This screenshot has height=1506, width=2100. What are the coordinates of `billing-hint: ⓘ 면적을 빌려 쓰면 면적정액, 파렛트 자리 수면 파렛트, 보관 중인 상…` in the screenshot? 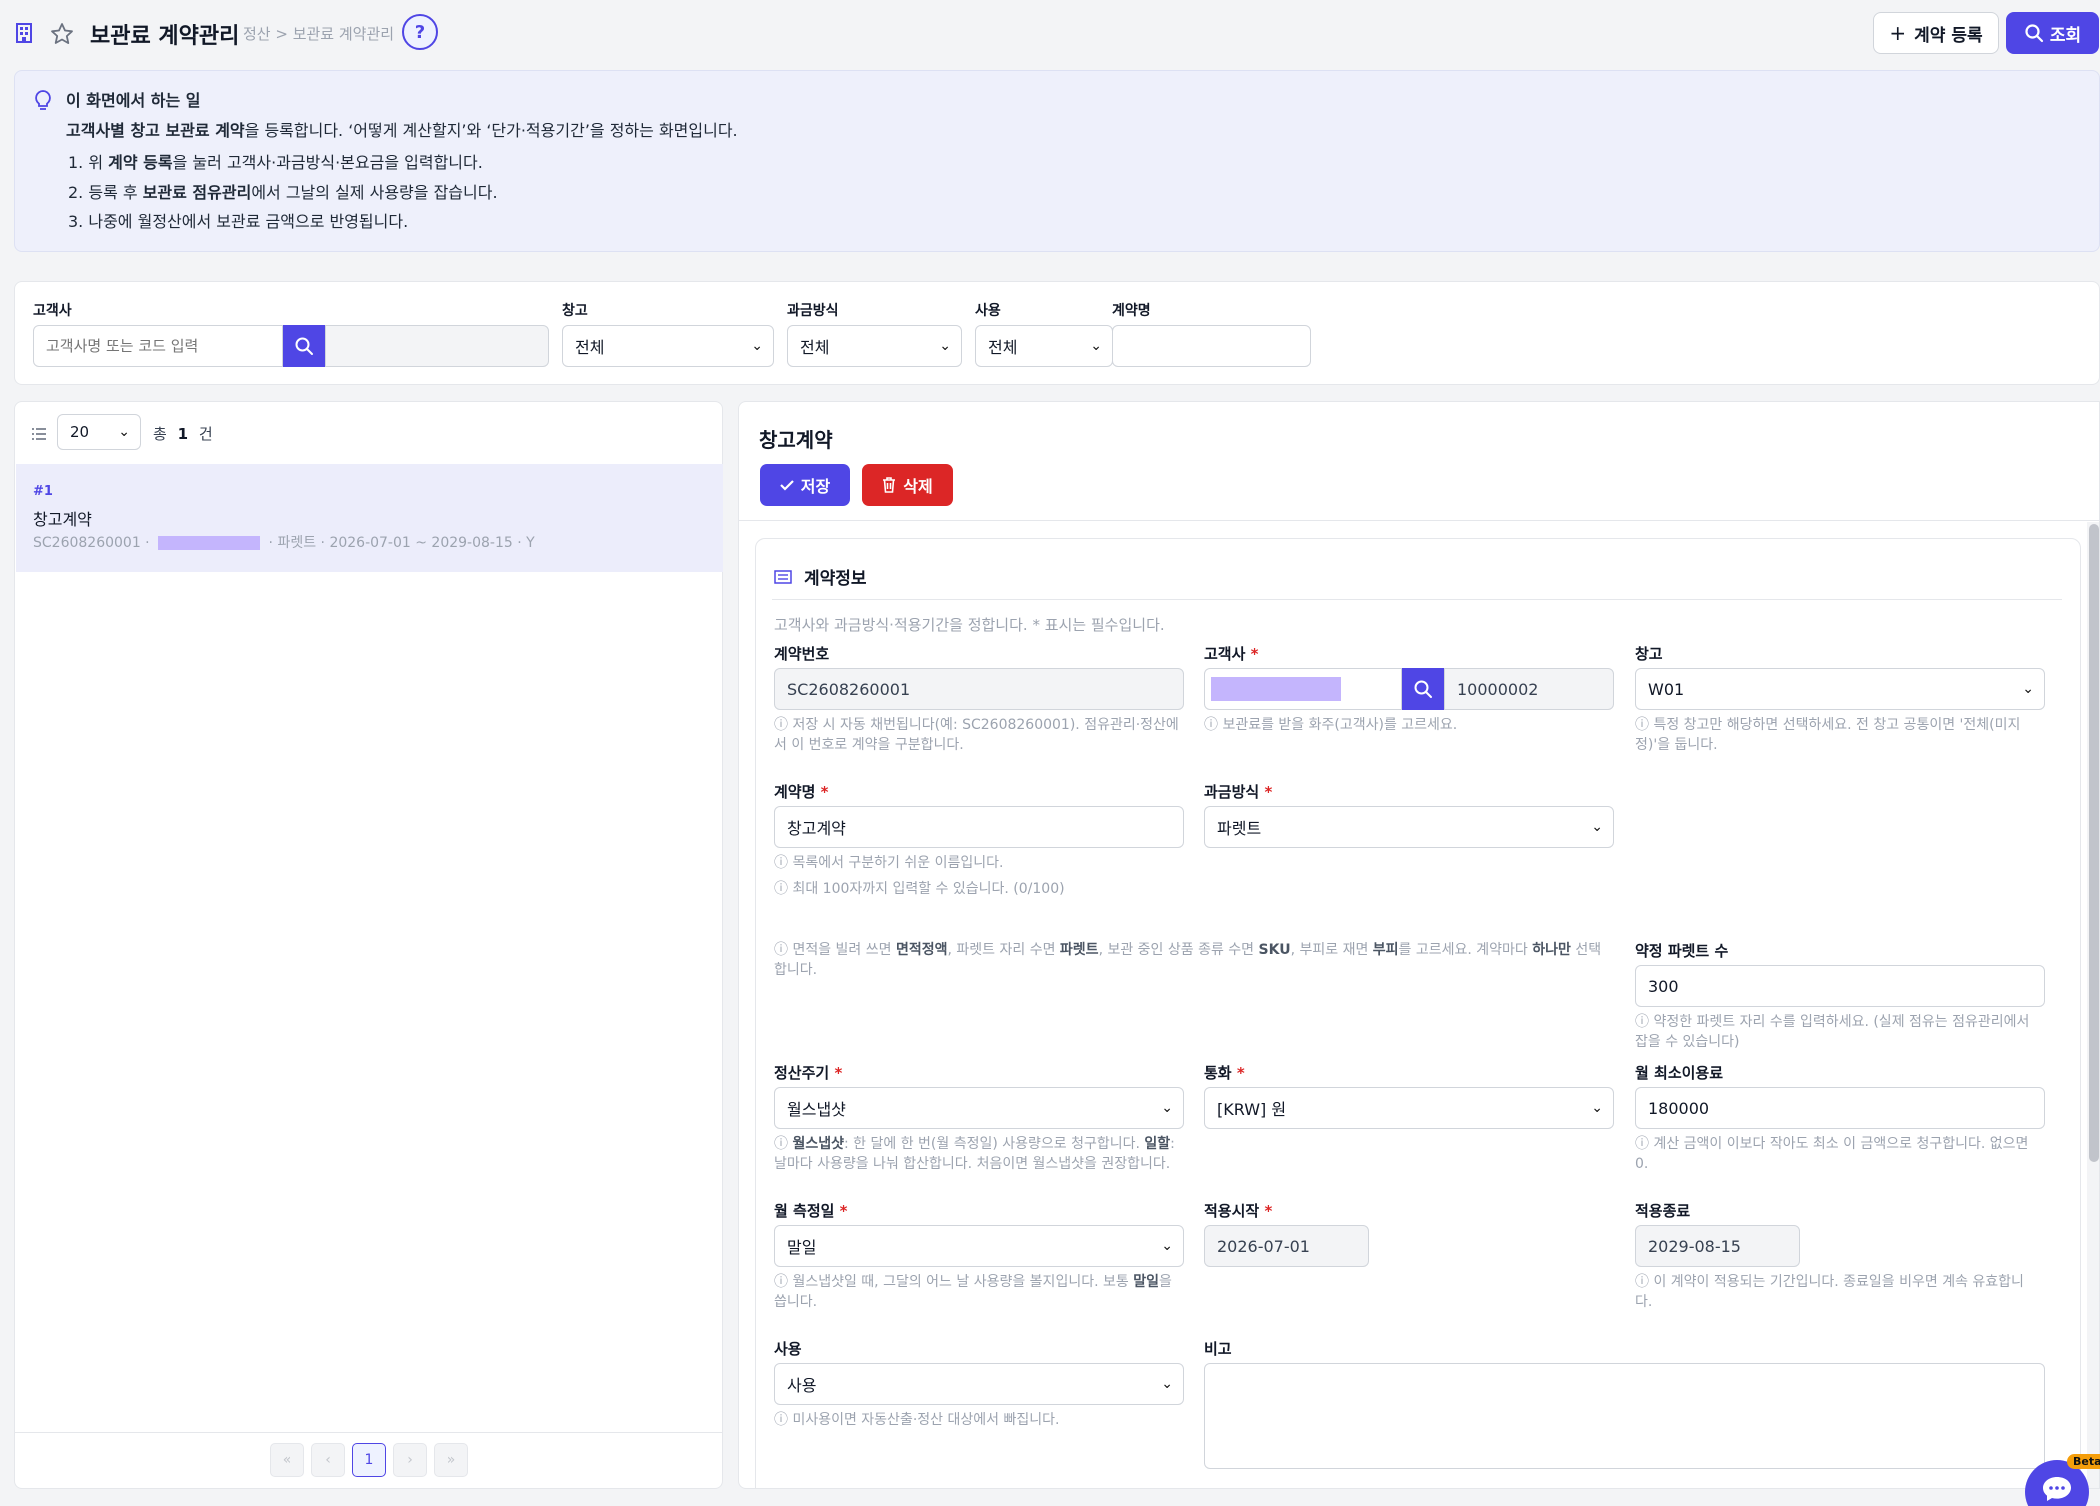 It's located at (1188, 960).